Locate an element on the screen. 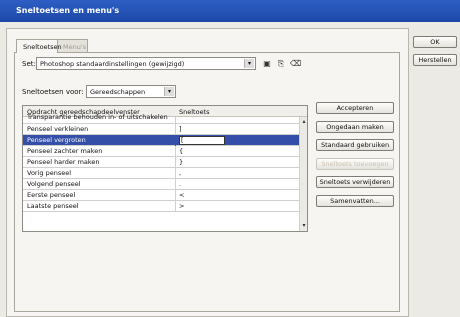 The image size is (460, 317). shortcut-edit-field: [ is located at coordinates (202, 140).